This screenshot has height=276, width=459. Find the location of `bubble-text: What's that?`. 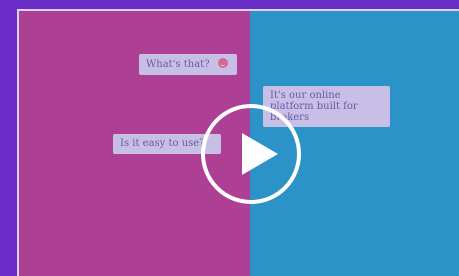

bubble-text: What's that? is located at coordinates (178, 64).